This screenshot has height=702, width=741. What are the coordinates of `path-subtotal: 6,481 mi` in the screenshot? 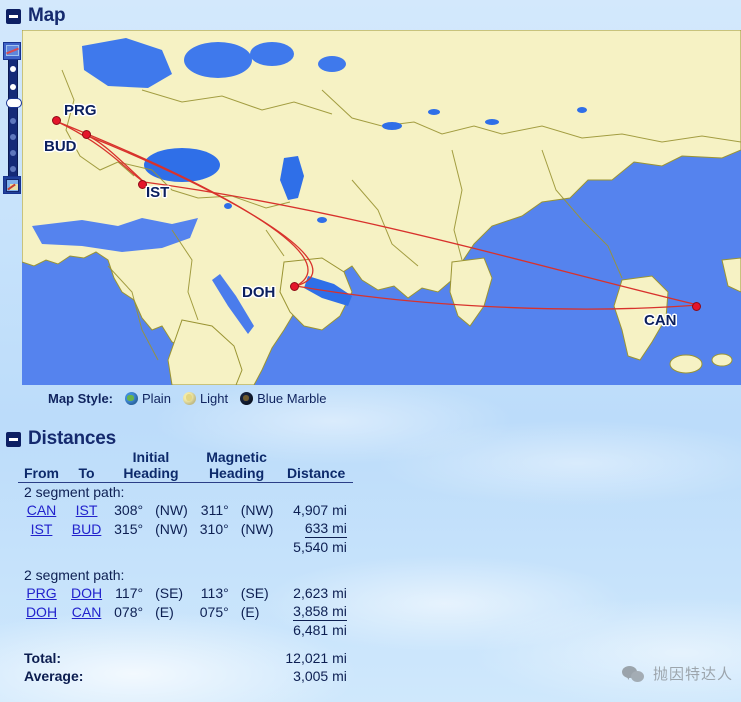 It's located at (320, 630).